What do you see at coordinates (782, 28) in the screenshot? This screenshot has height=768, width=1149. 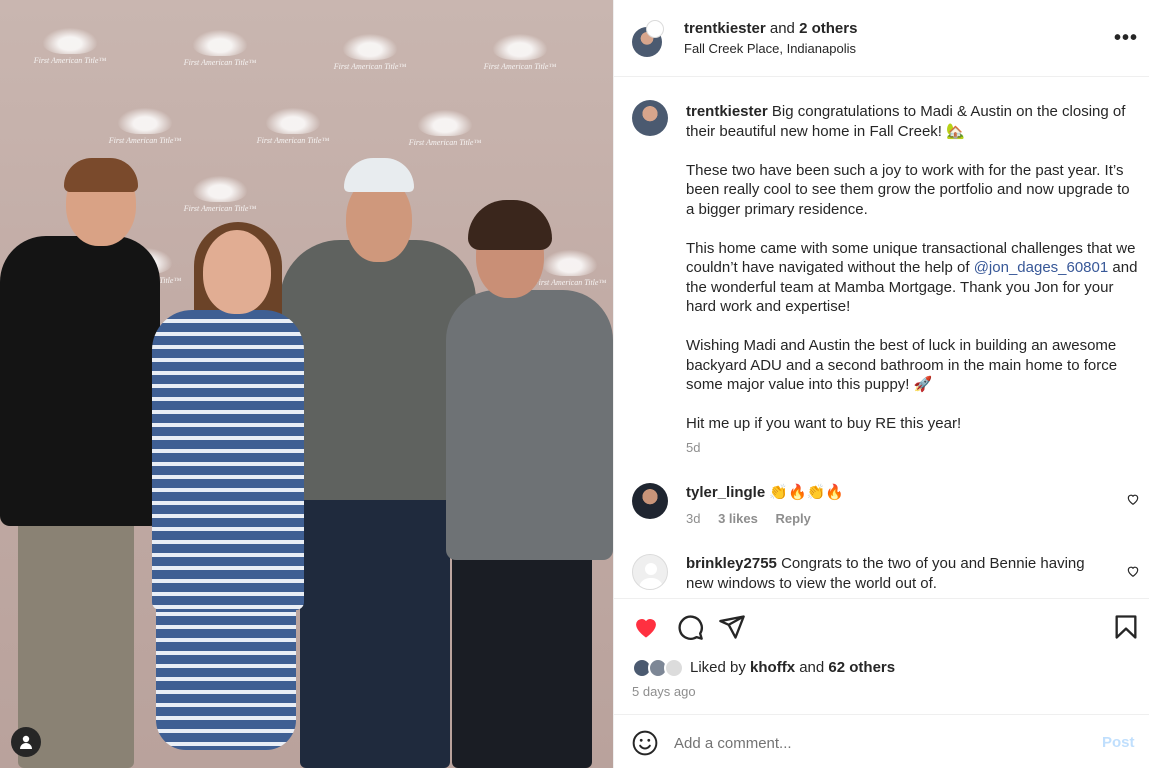 I see `coauthors-conjunction: and` at bounding box center [782, 28].